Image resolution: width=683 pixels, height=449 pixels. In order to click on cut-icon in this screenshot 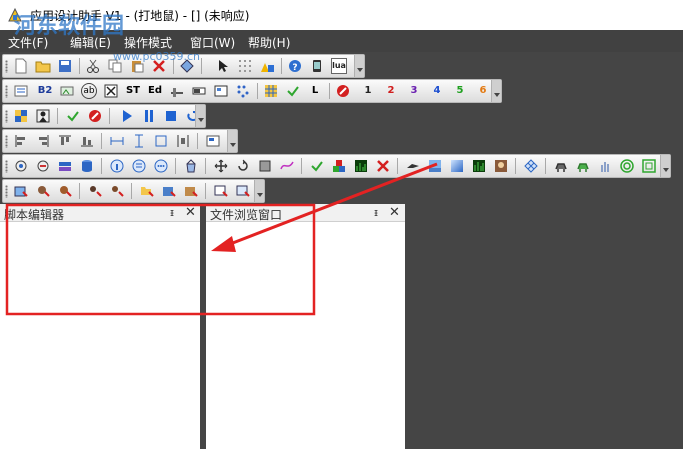, I will do `click(93, 66)`.